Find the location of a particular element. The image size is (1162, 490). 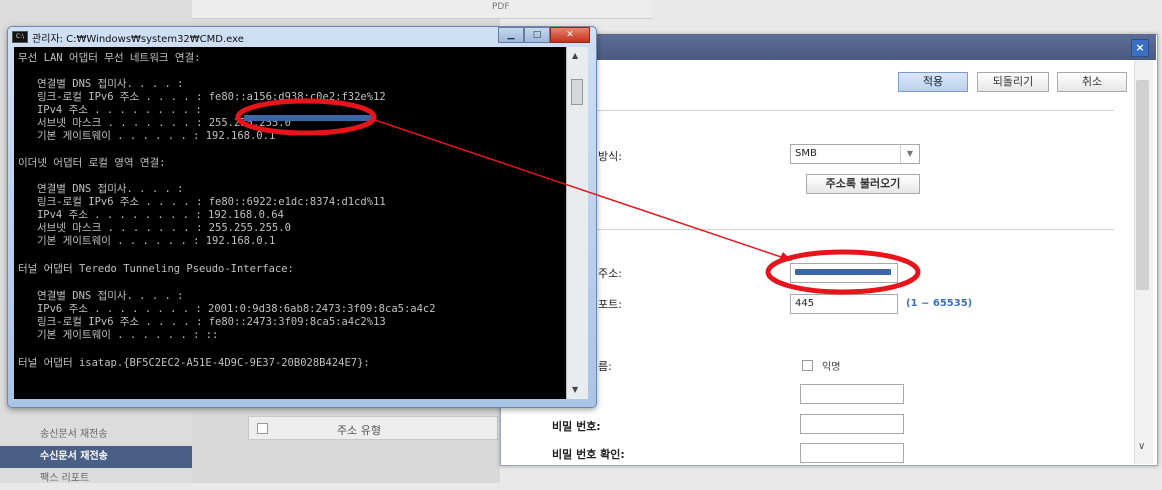

highlight-ellipse-address is located at coordinates (843, 272).